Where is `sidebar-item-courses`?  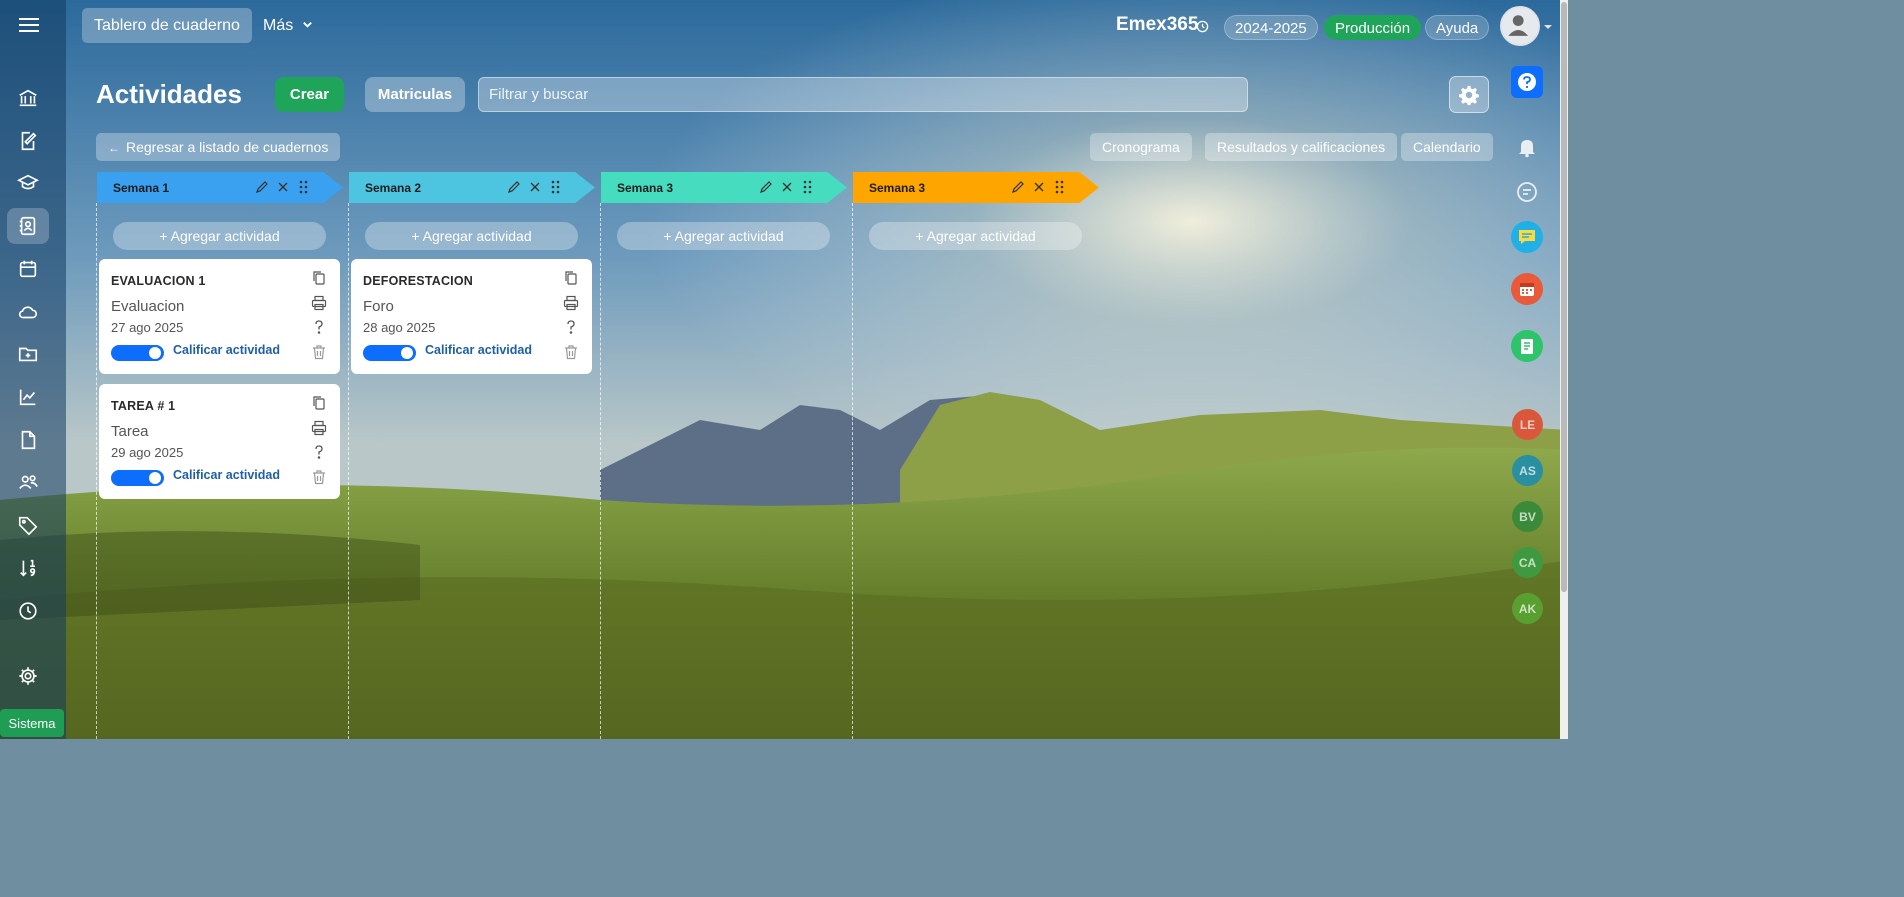 sidebar-item-courses is located at coordinates (28, 183).